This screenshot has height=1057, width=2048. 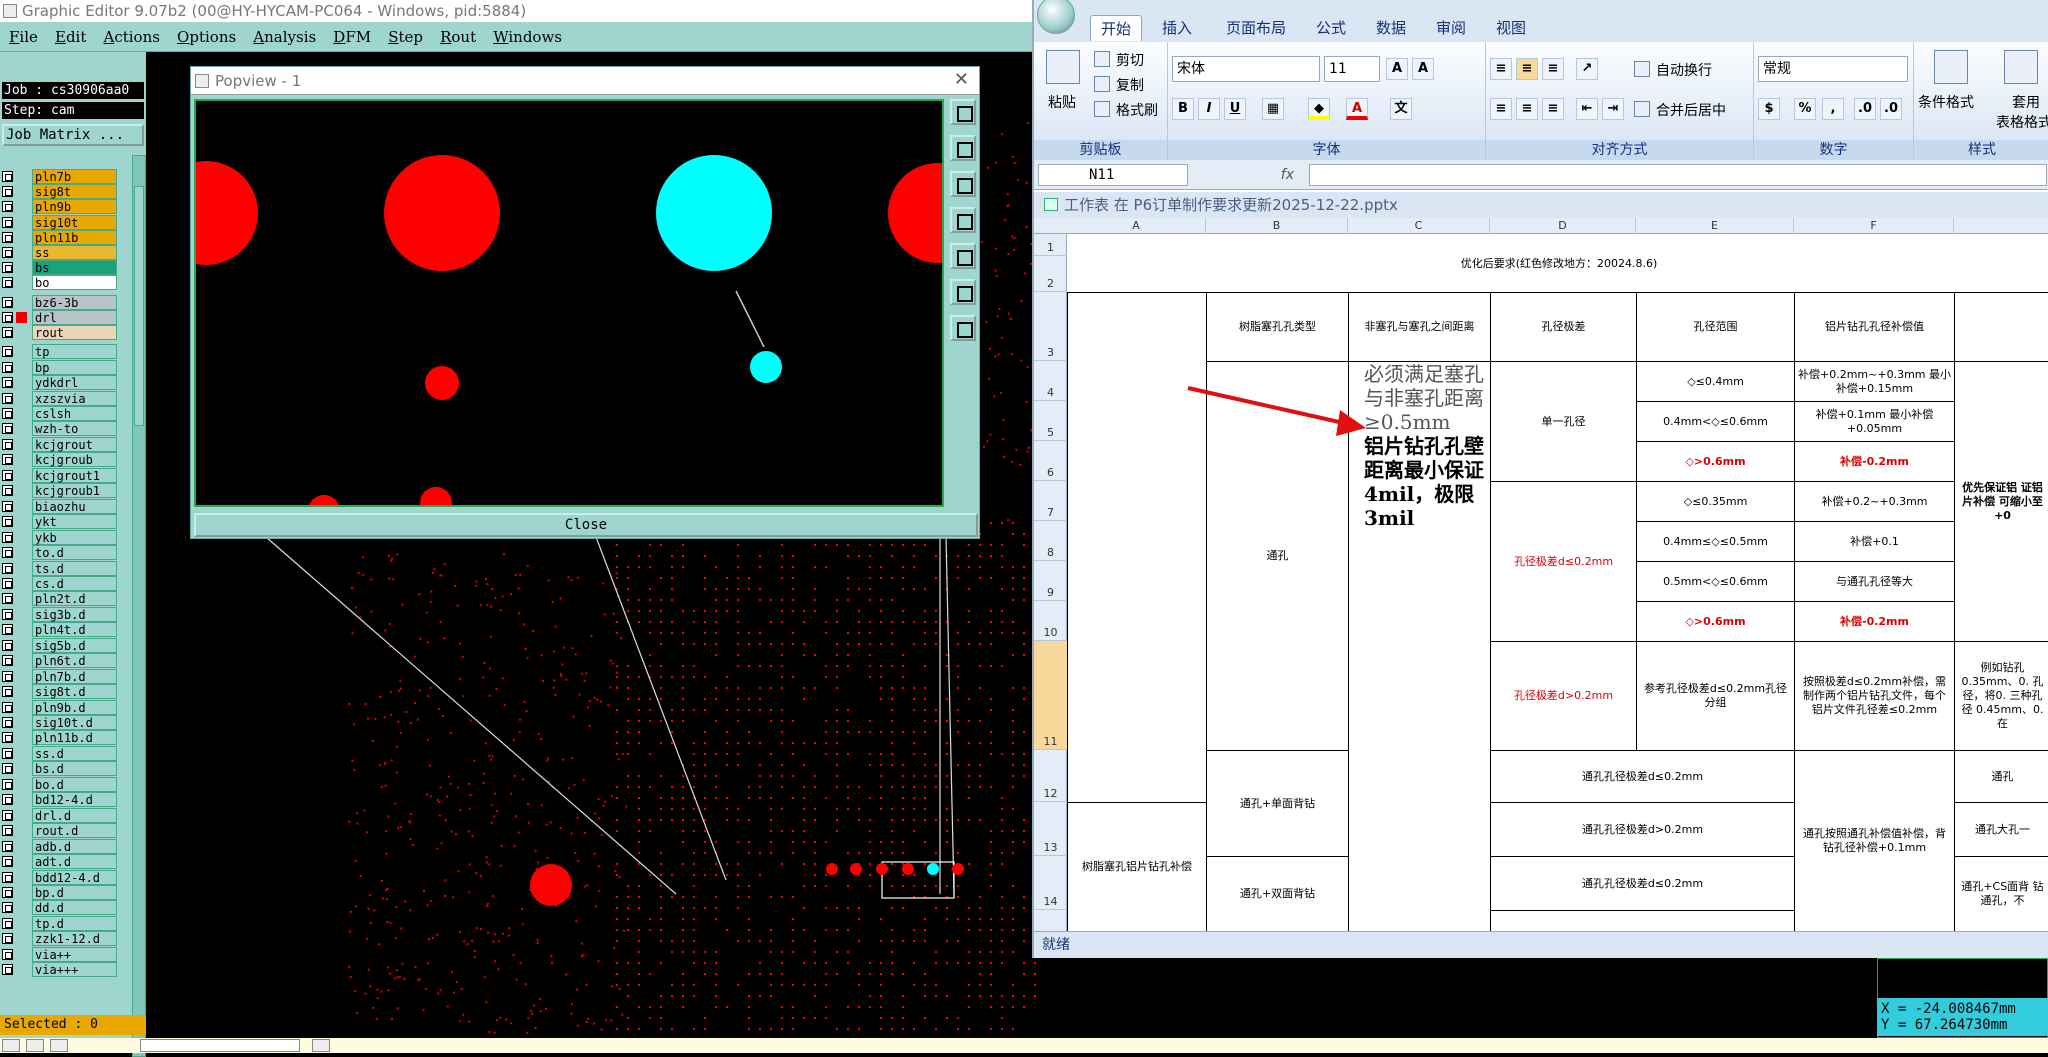 What do you see at coordinates (60, 831) in the screenshot?
I see `layer-row: rout.d` at bounding box center [60, 831].